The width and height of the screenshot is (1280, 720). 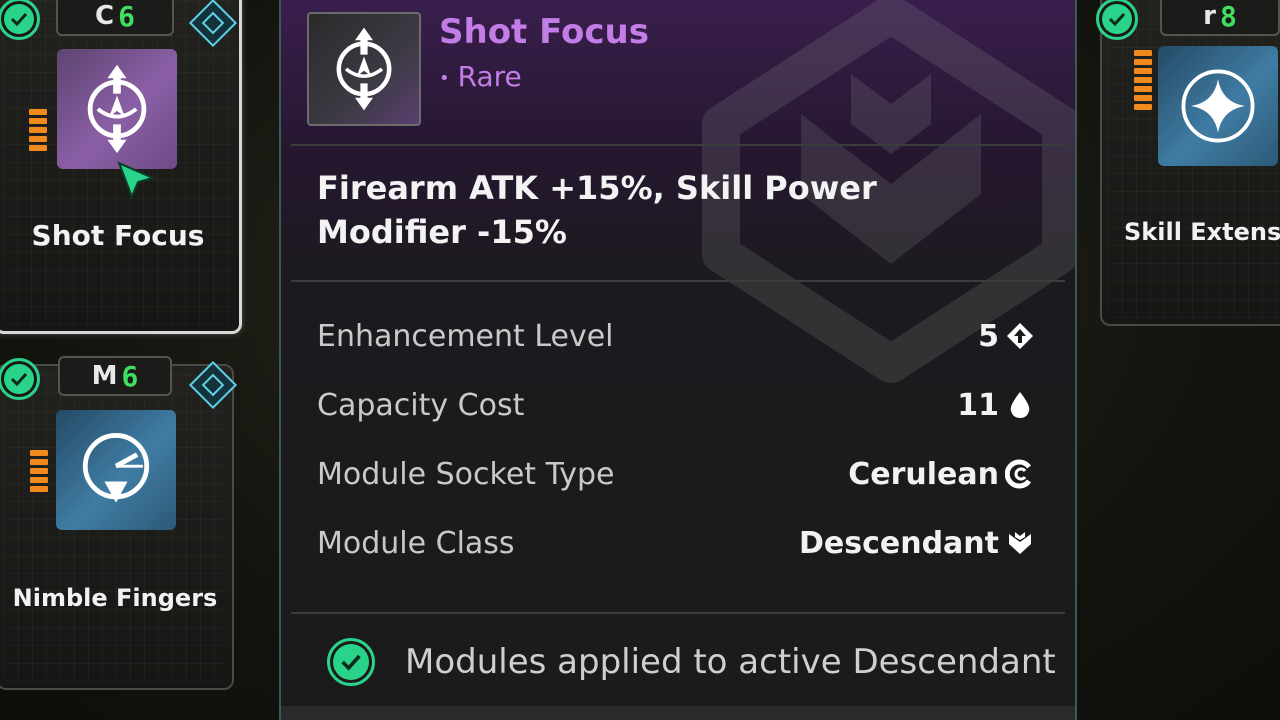 I want to click on module-card-shot-focus: Shot Focus, so click(x=121, y=167).